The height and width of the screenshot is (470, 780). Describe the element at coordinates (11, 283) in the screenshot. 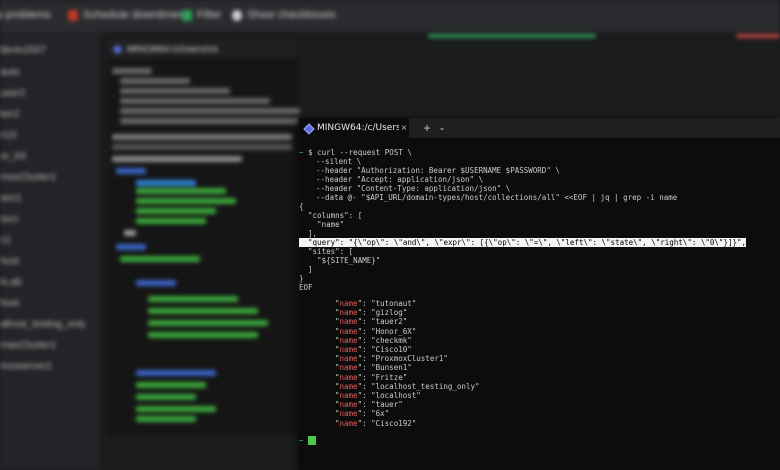

I see `sidebar-row: lo.ab` at that location.